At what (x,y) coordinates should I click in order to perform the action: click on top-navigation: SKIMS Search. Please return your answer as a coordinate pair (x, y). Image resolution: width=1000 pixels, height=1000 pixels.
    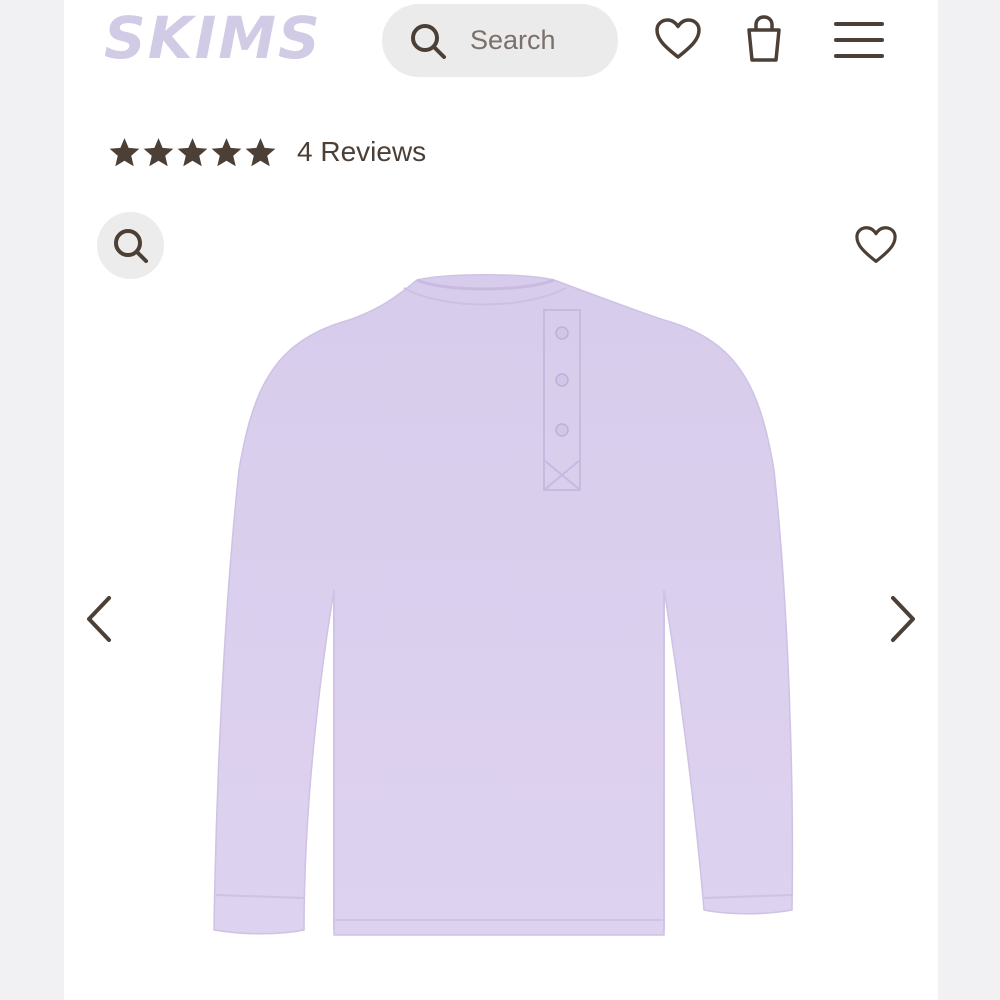
    Looking at the image, I should click on (501, 45).